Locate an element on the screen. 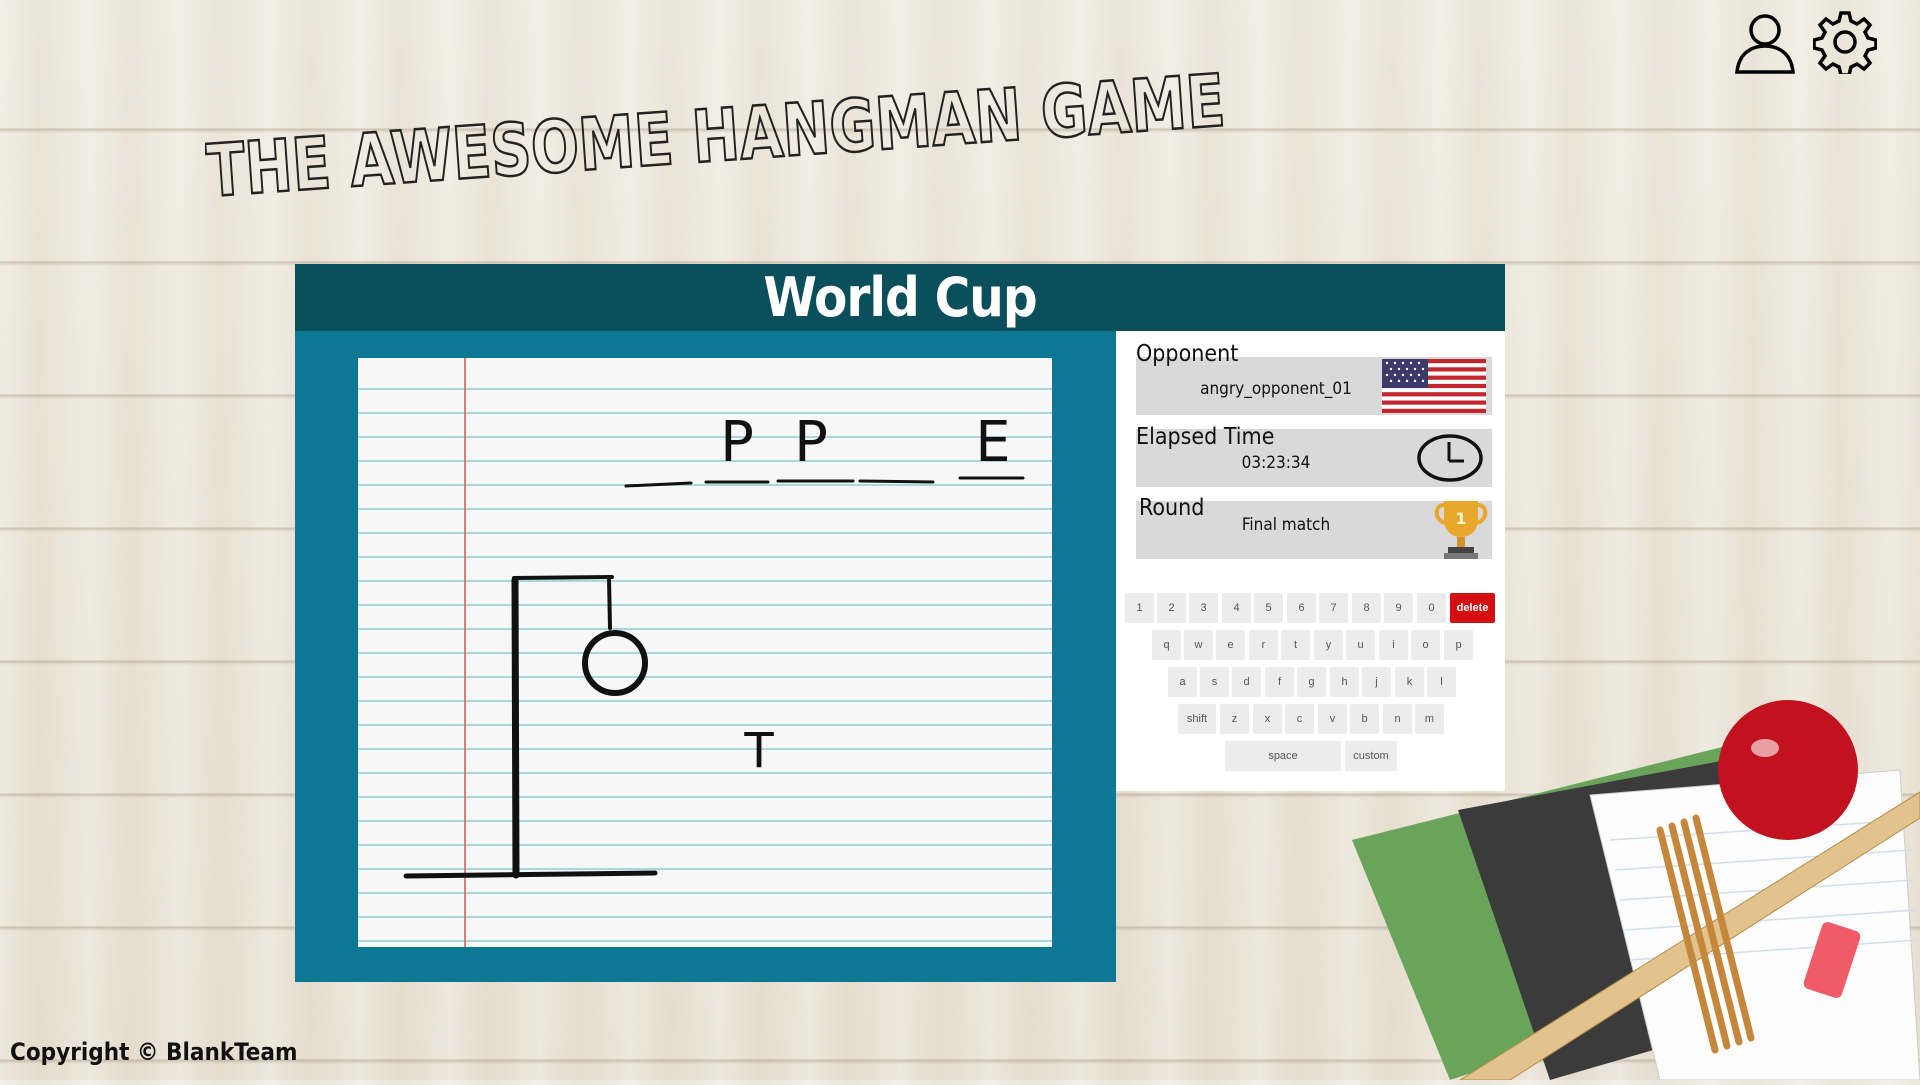 This screenshot has width=1920, height=1085. key-w: w is located at coordinates (1198, 645).